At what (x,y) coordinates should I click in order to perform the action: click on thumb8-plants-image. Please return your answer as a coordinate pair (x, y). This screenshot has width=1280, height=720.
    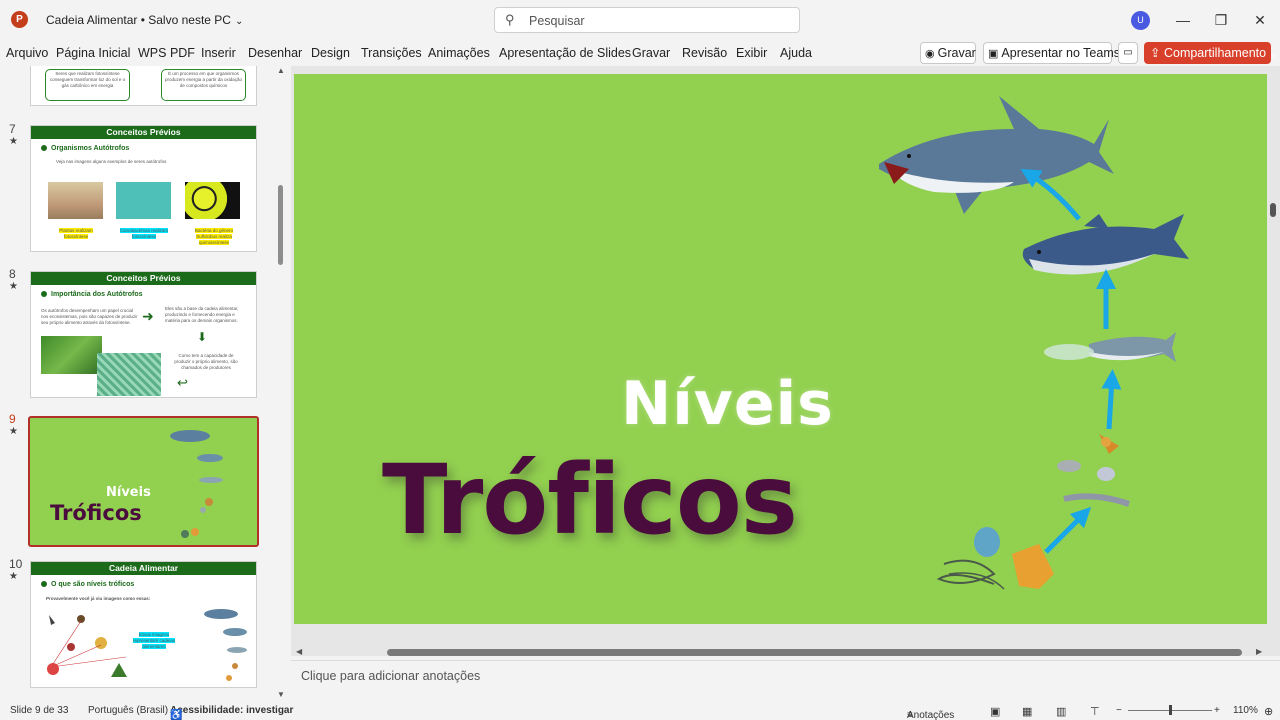
    Looking at the image, I should click on (71, 355).